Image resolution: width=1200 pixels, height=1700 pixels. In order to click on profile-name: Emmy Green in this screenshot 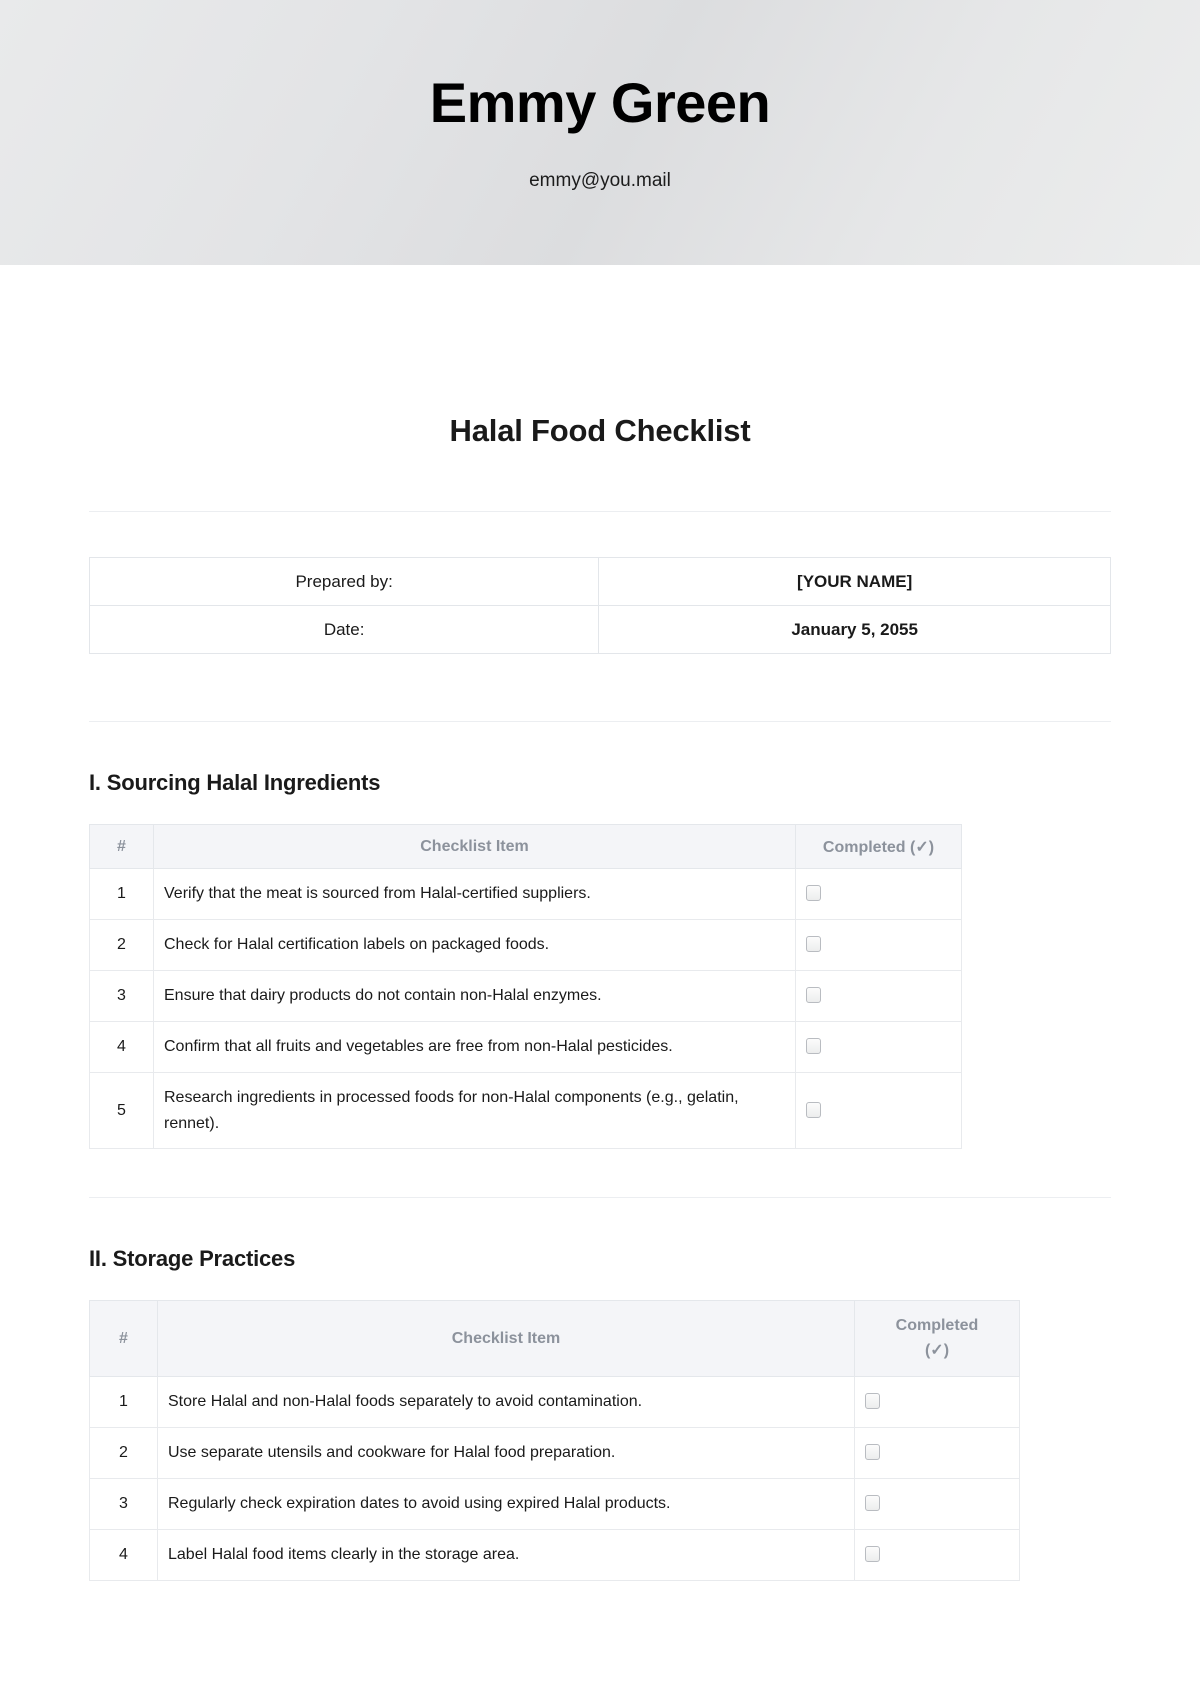, I will do `click(600, 102)`.